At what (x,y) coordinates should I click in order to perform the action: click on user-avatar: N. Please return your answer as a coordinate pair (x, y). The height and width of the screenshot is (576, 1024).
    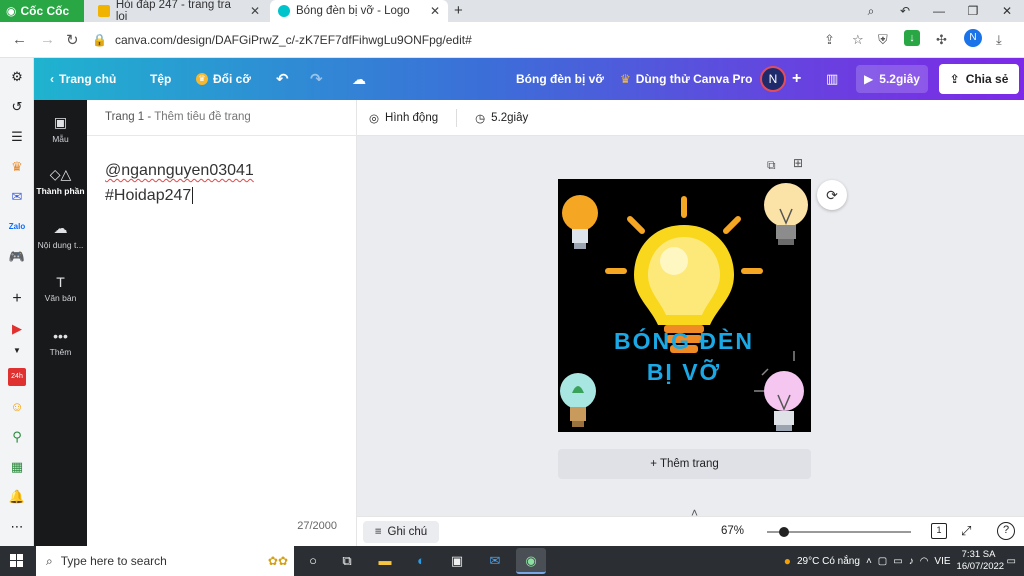
    Looking at the image, I should click on (773, 79).